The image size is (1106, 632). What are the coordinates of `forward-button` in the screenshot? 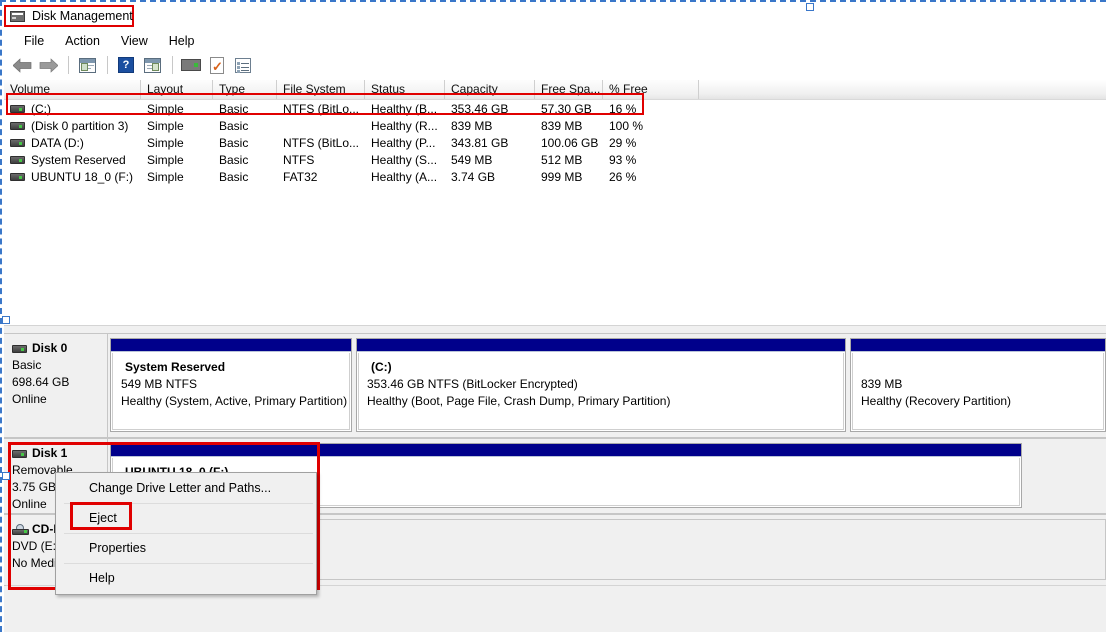 It's located at (48, 65).